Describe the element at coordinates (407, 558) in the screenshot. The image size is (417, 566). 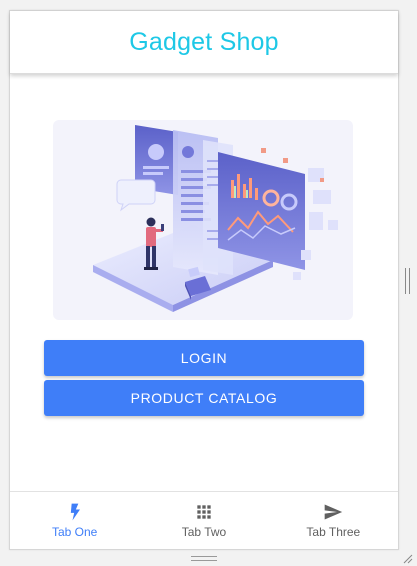
I see `resize-grip-icon` at that location.